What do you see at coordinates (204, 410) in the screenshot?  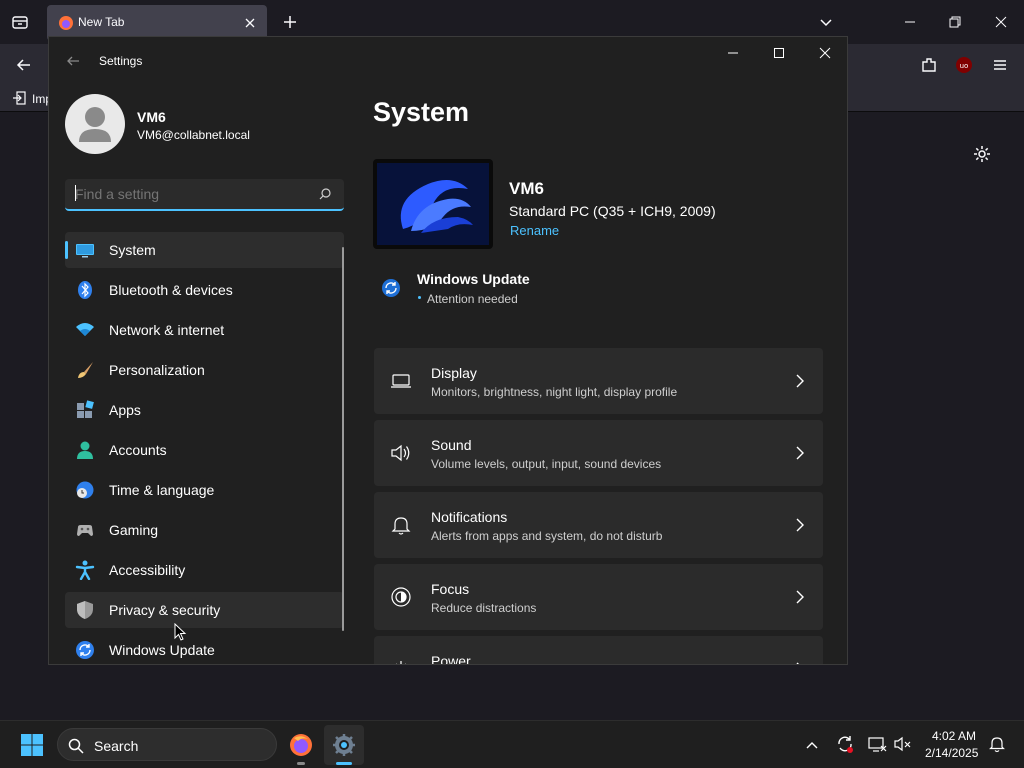 I see `nav-item-apps: Apps` at bounding box center [204, 410].